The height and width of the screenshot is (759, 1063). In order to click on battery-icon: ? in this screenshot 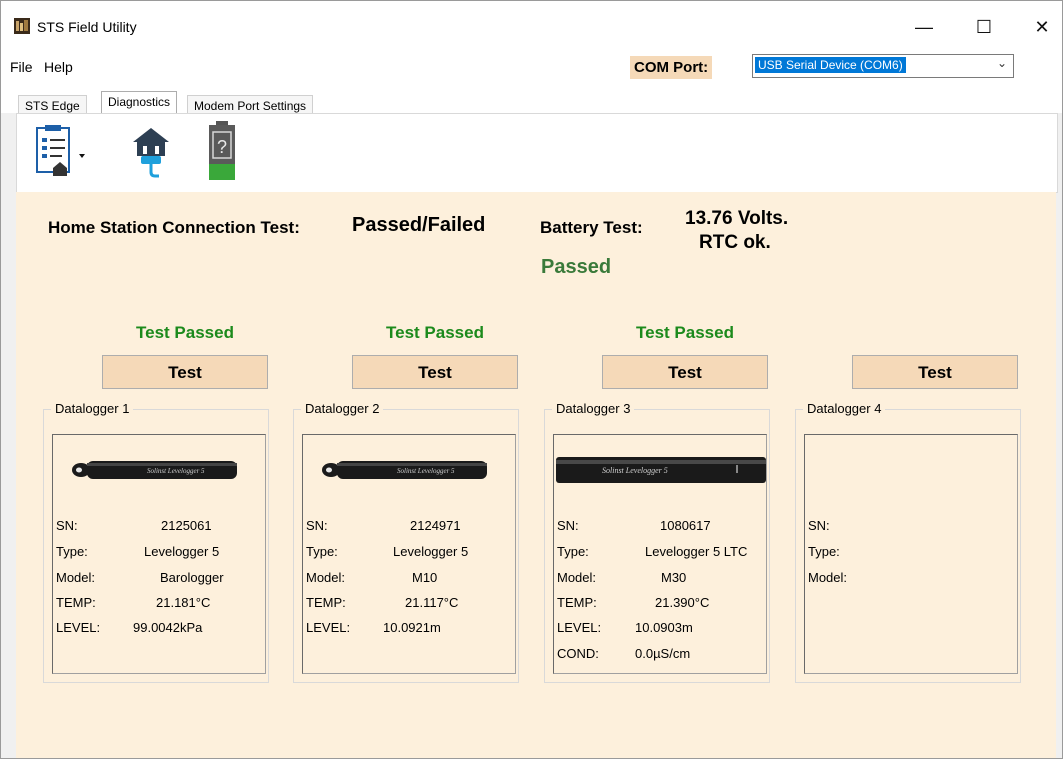, I will do `click(222, 151)`.